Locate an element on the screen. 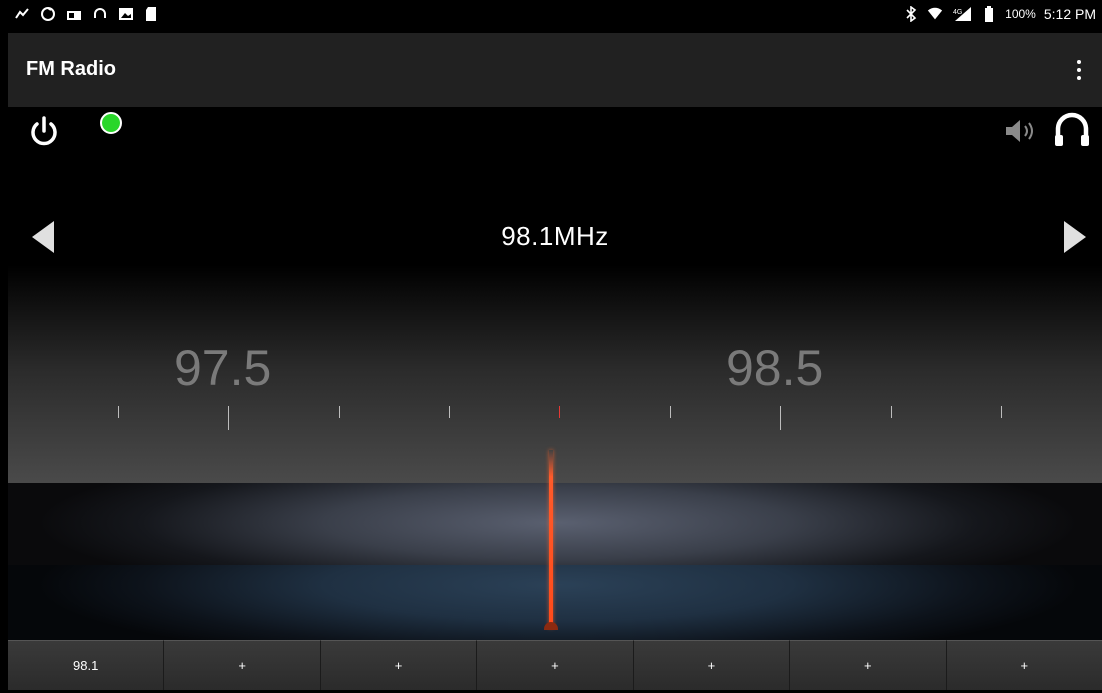 The width and height of the screenshot is (1102, 693). scale-label: 98.5 is located at coordinates (775, 368).